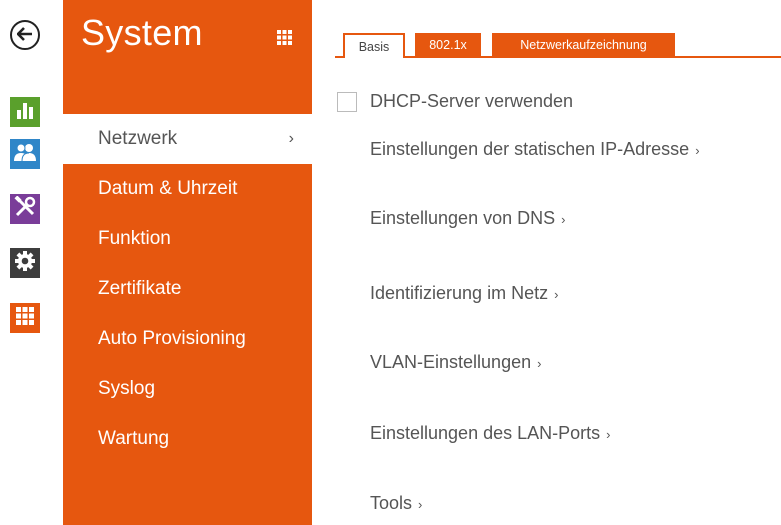  What do you see at coordinates (138, 138) in the screenshot?
I see `nav-item-label: Netzwerk` at bounding box center [138, 138].